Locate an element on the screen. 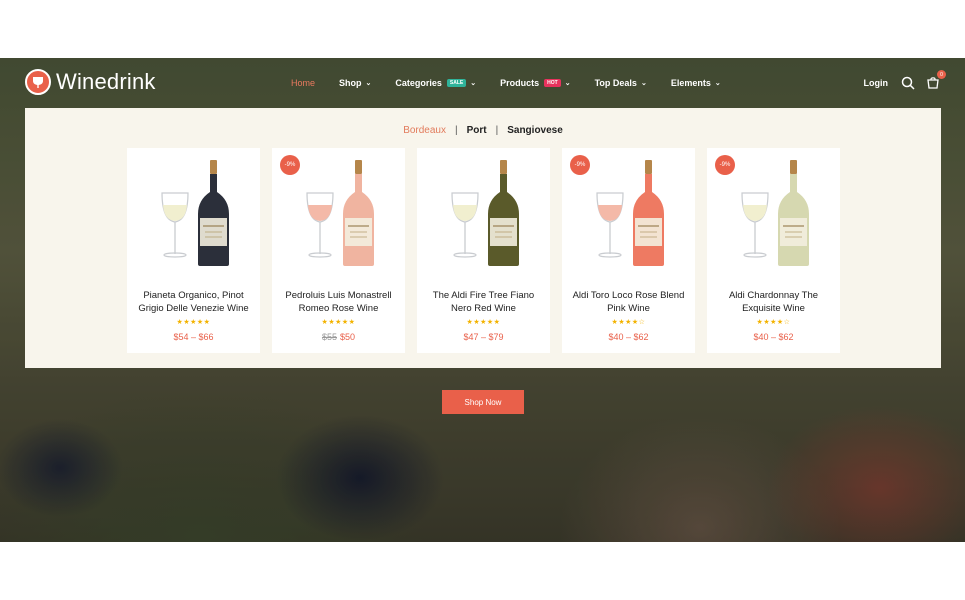 This screenshot has width=965, height=600. nav-products: Products HOT ⌄ is located at coordinates (535, 83).